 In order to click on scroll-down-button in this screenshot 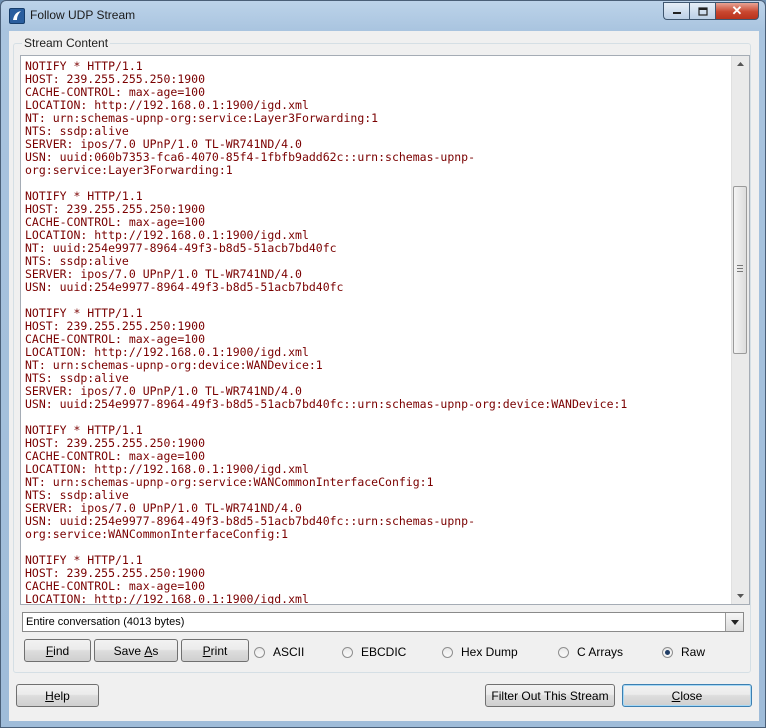, I will do `click(740, 596)`.